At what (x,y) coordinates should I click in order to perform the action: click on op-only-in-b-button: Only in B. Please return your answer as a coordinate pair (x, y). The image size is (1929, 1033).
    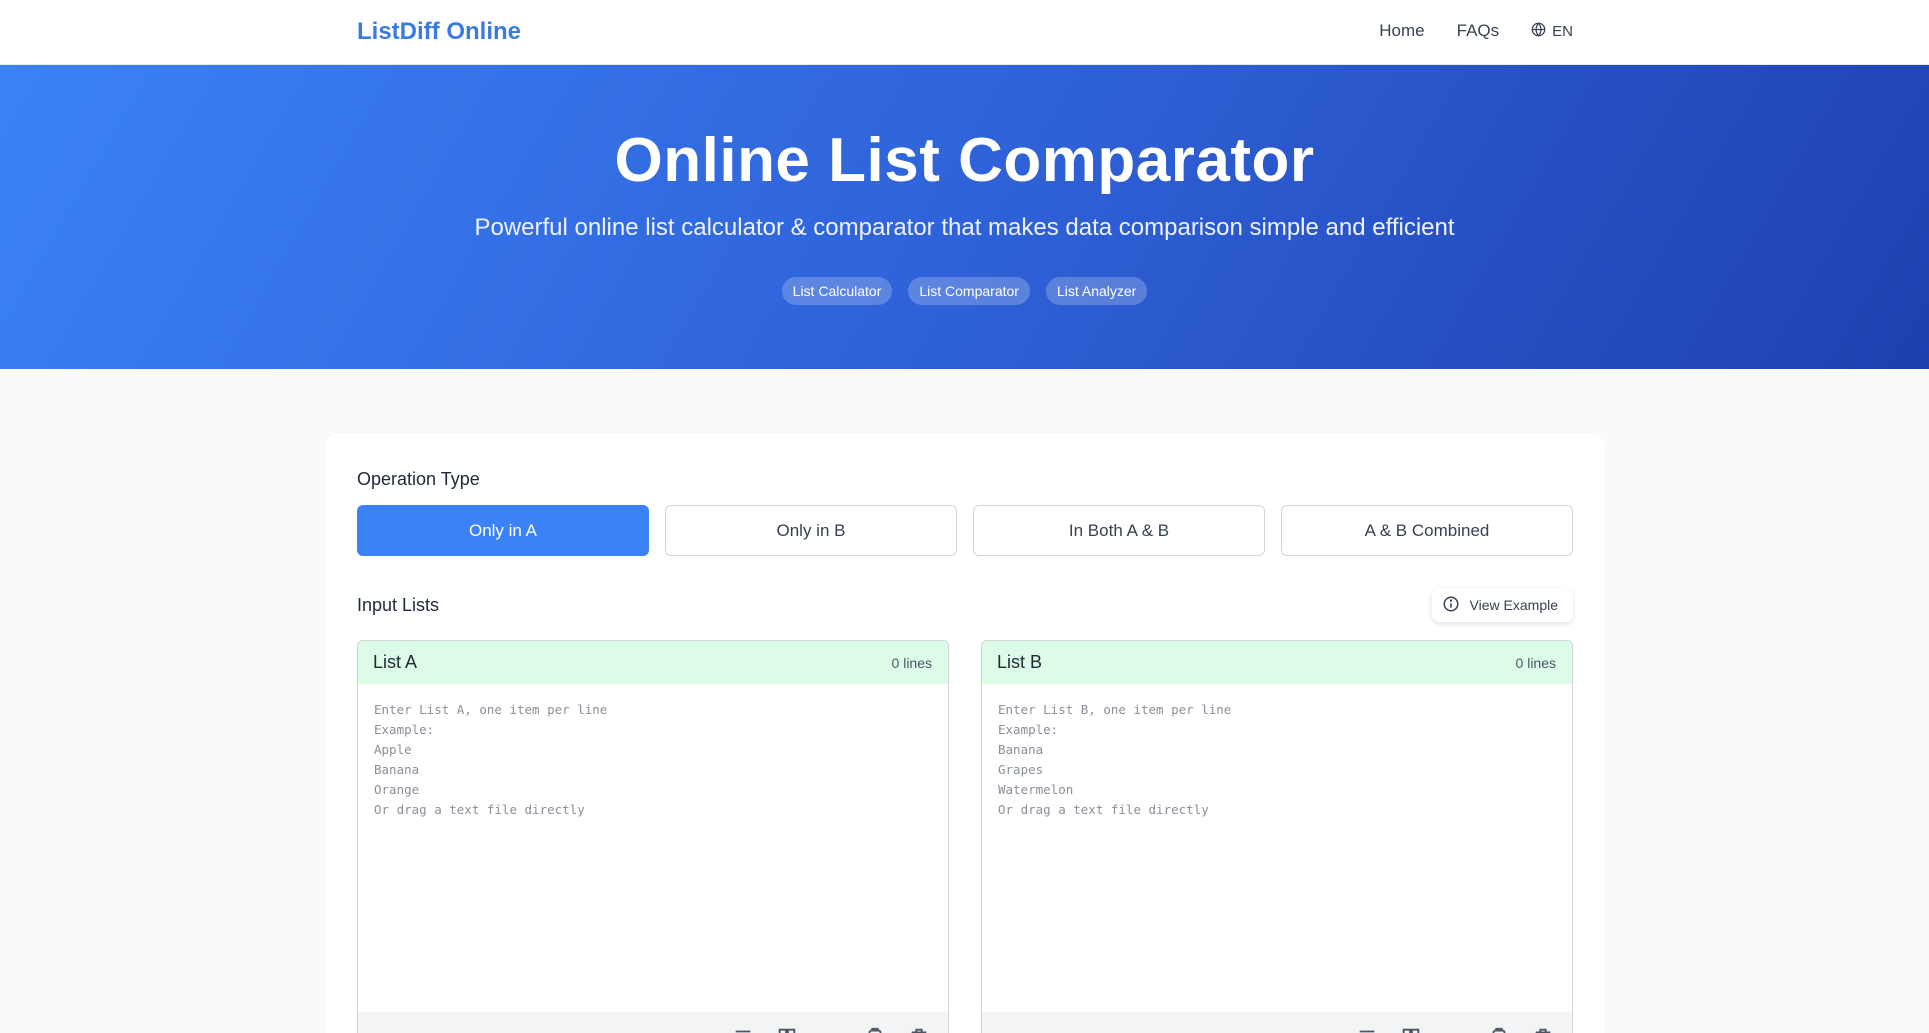
    Looking at the image, I should click on (811, 530).